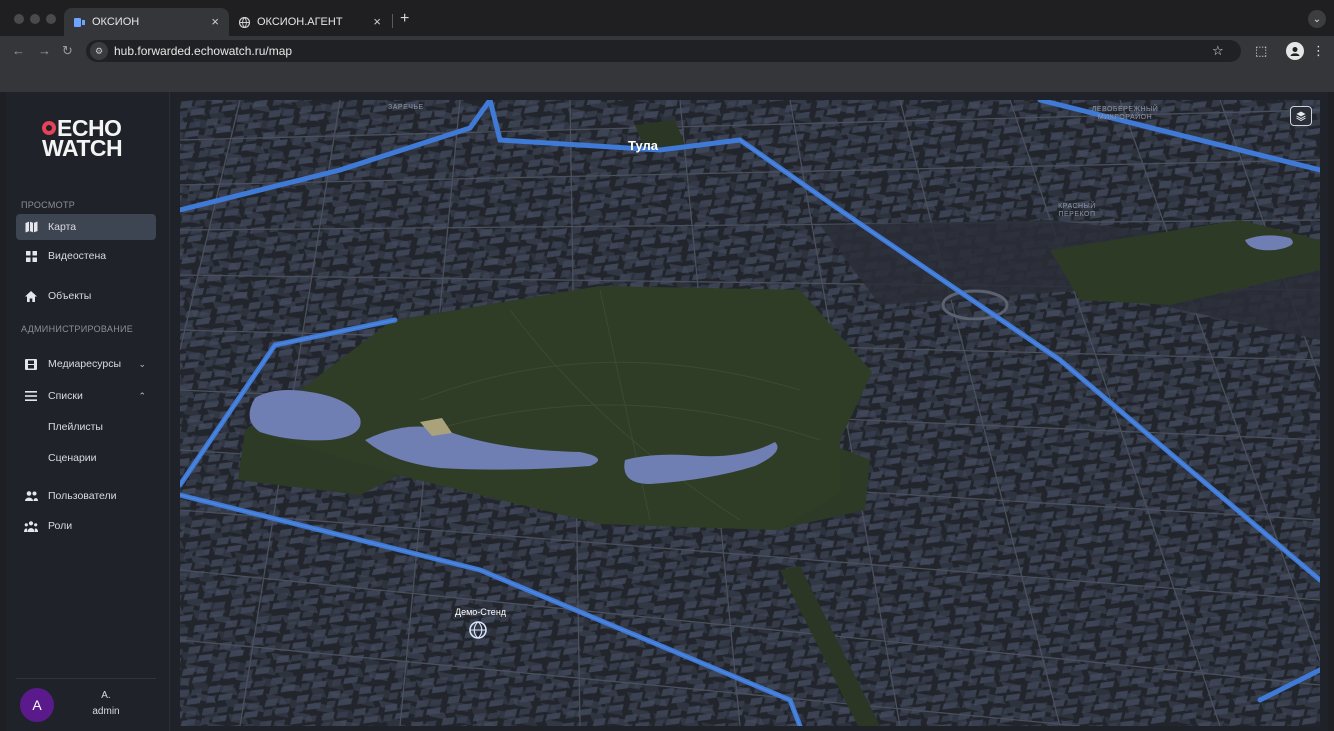  I want to click on section-title-admin: АДМИНИСТРИРОВАНИЕ, so click(77, 329).